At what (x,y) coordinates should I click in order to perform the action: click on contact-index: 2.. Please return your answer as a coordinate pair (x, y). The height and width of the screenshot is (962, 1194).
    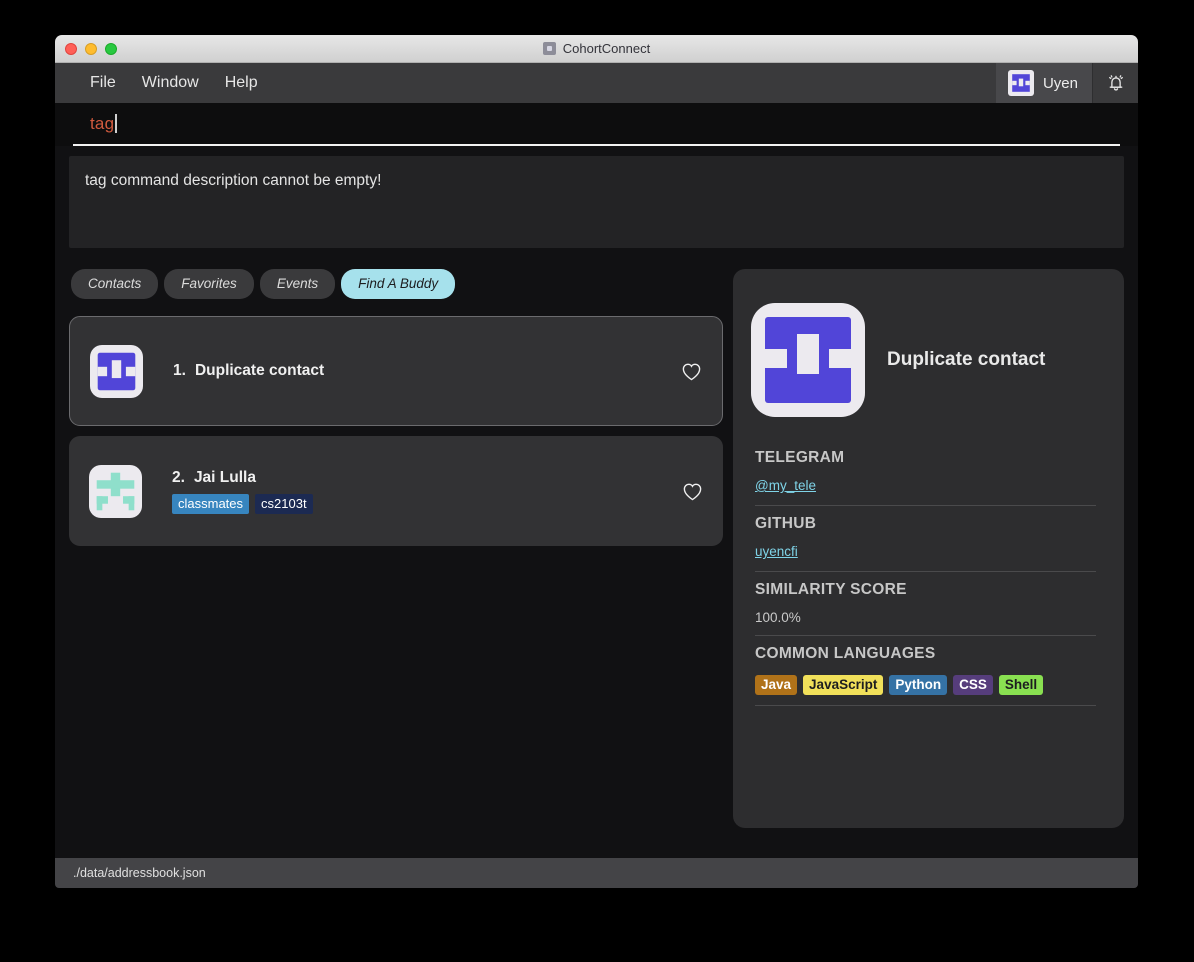
    Looking at the image, I should click on (178, 477).